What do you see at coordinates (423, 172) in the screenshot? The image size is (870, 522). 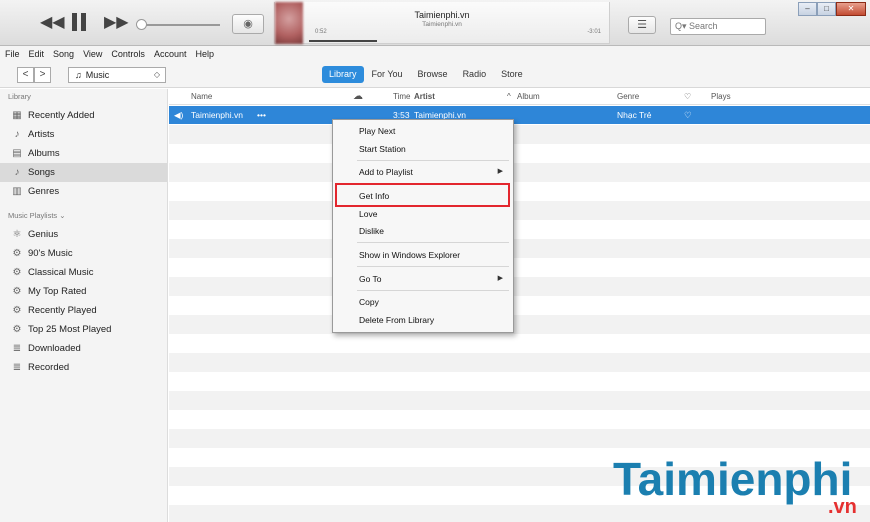 I see `menu-item-add-to-playlist: Add to Playlist ▶` at bounding box center [423, 172].